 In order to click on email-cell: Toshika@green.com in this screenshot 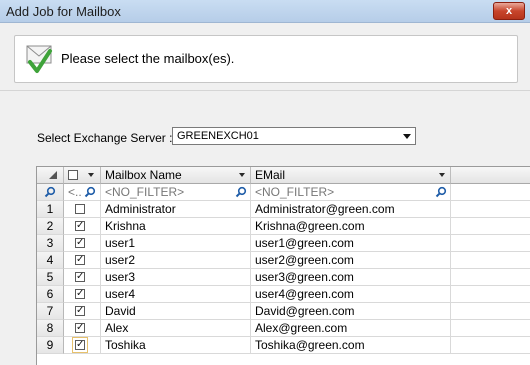, I will do `click(351, 345)`.